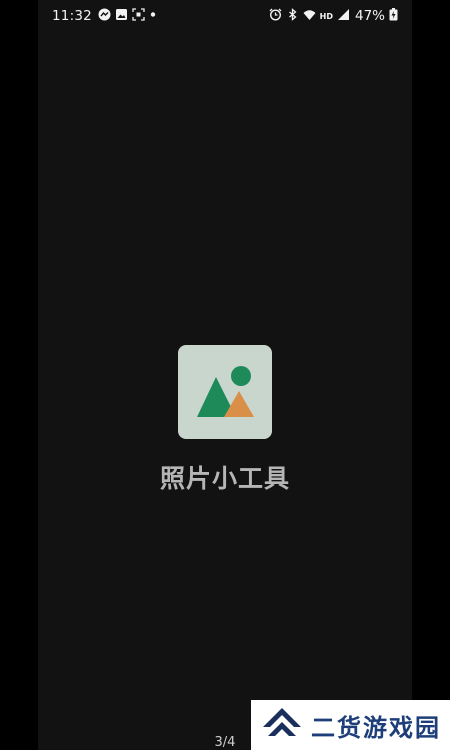 The image size is (450, 750). What do you see at coordinates (343, 16) in the screenshot?
I see `signal-icon` at bounding box center [343, 16].